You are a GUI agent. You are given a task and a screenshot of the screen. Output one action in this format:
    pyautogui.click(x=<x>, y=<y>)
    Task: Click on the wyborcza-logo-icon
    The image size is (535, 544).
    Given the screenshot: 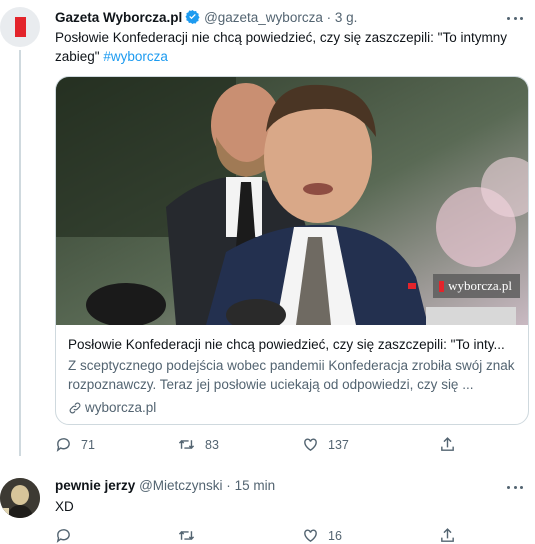 What is the action you would take?
    pyautogui.click(x=442, y=286)
    